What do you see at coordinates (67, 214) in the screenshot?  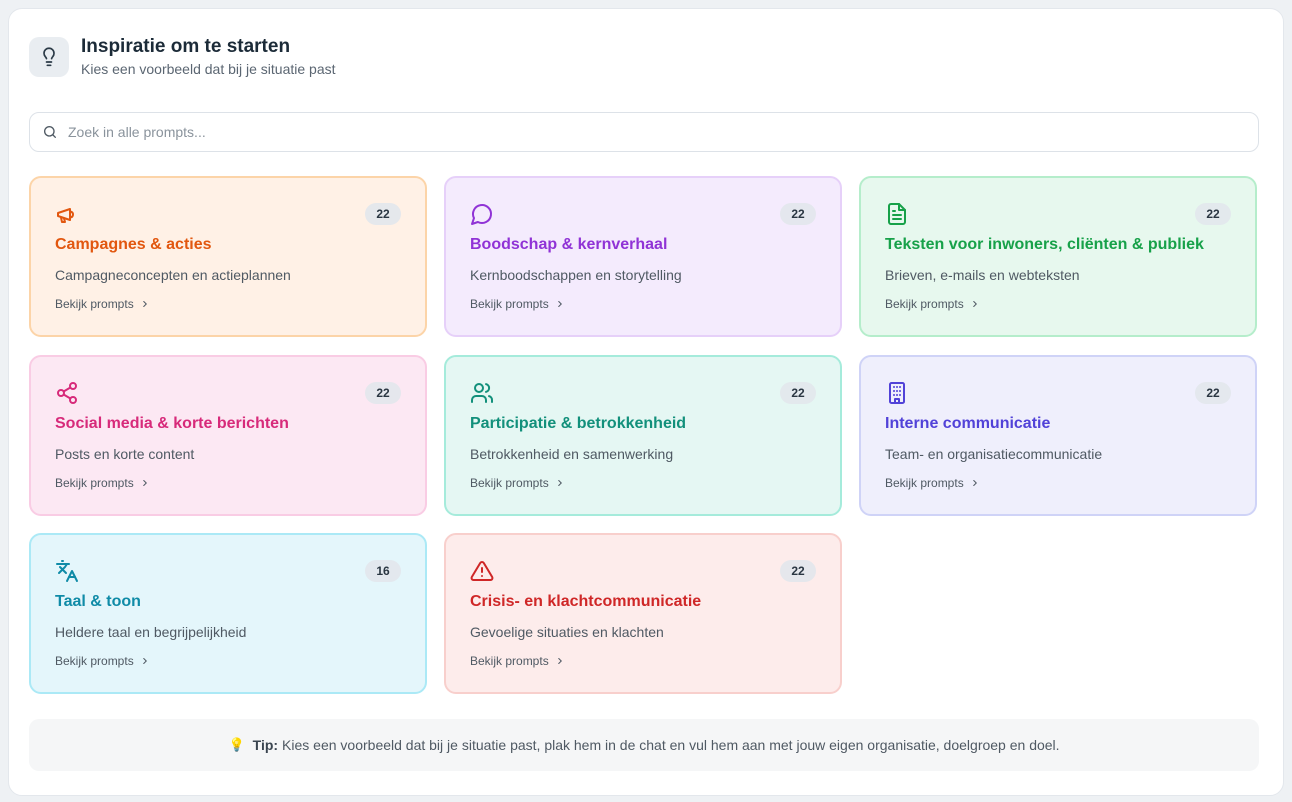 I see `megaphone-icon` at bounding box center [67, 214].